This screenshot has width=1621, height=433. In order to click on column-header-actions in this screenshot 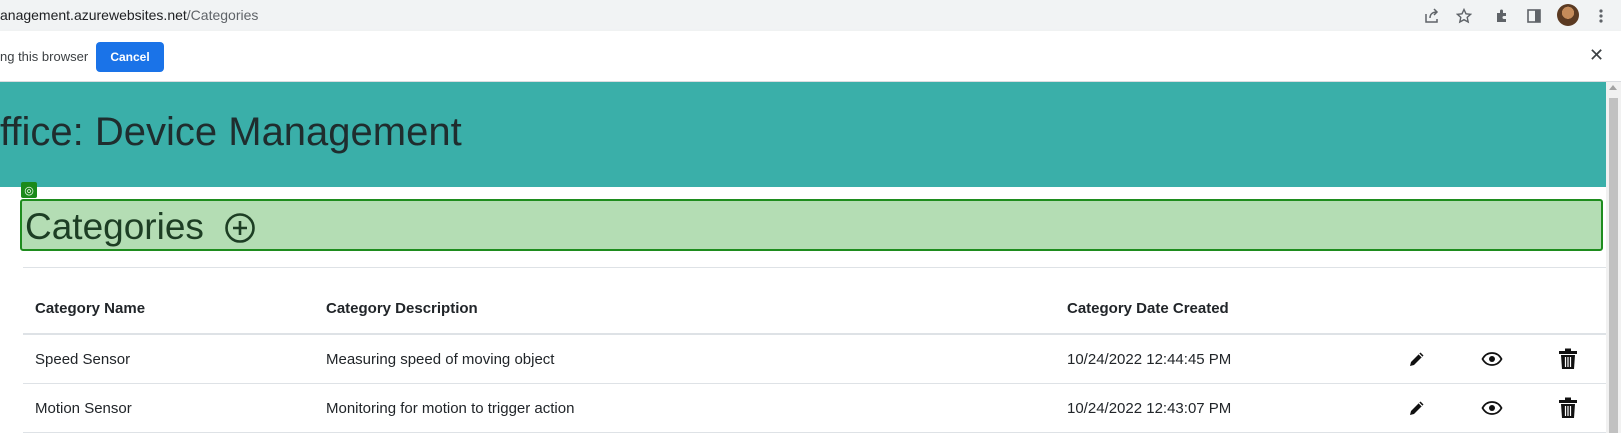, I will do `click(1492, 309)`.